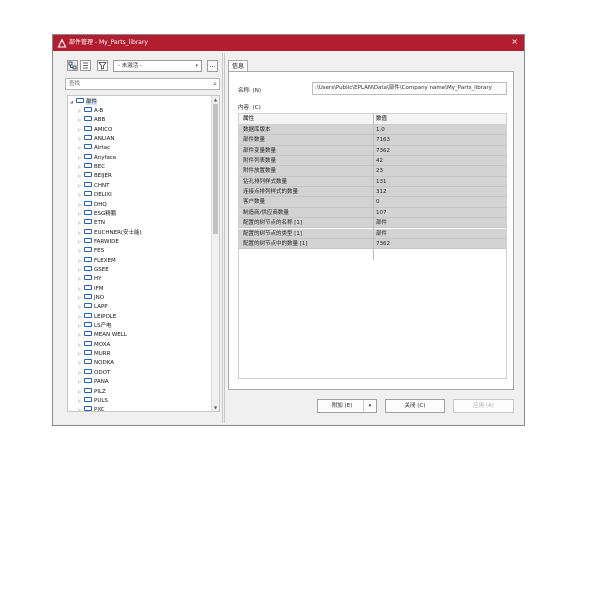 The height and width of the screenshot is (600, 600). I want to click on tree-node: ▷ A-B, so click(90, 110).